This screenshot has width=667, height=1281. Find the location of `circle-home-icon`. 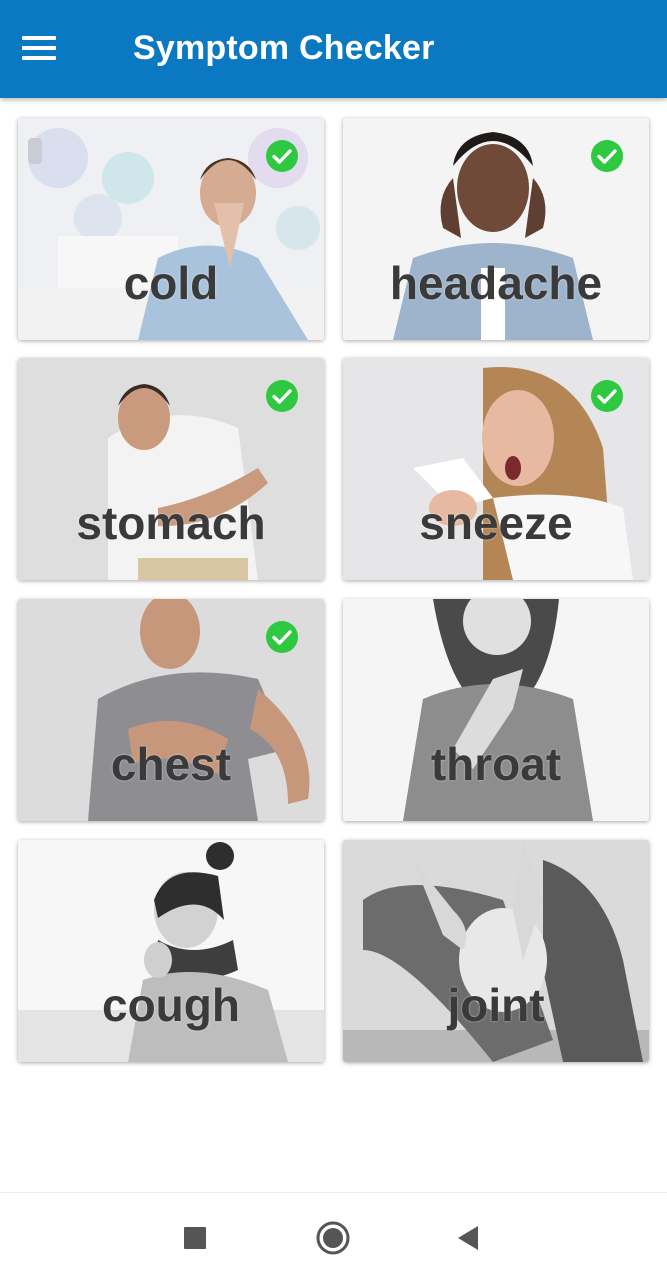

circle-home-icon is located at coordinates (333, 1238).